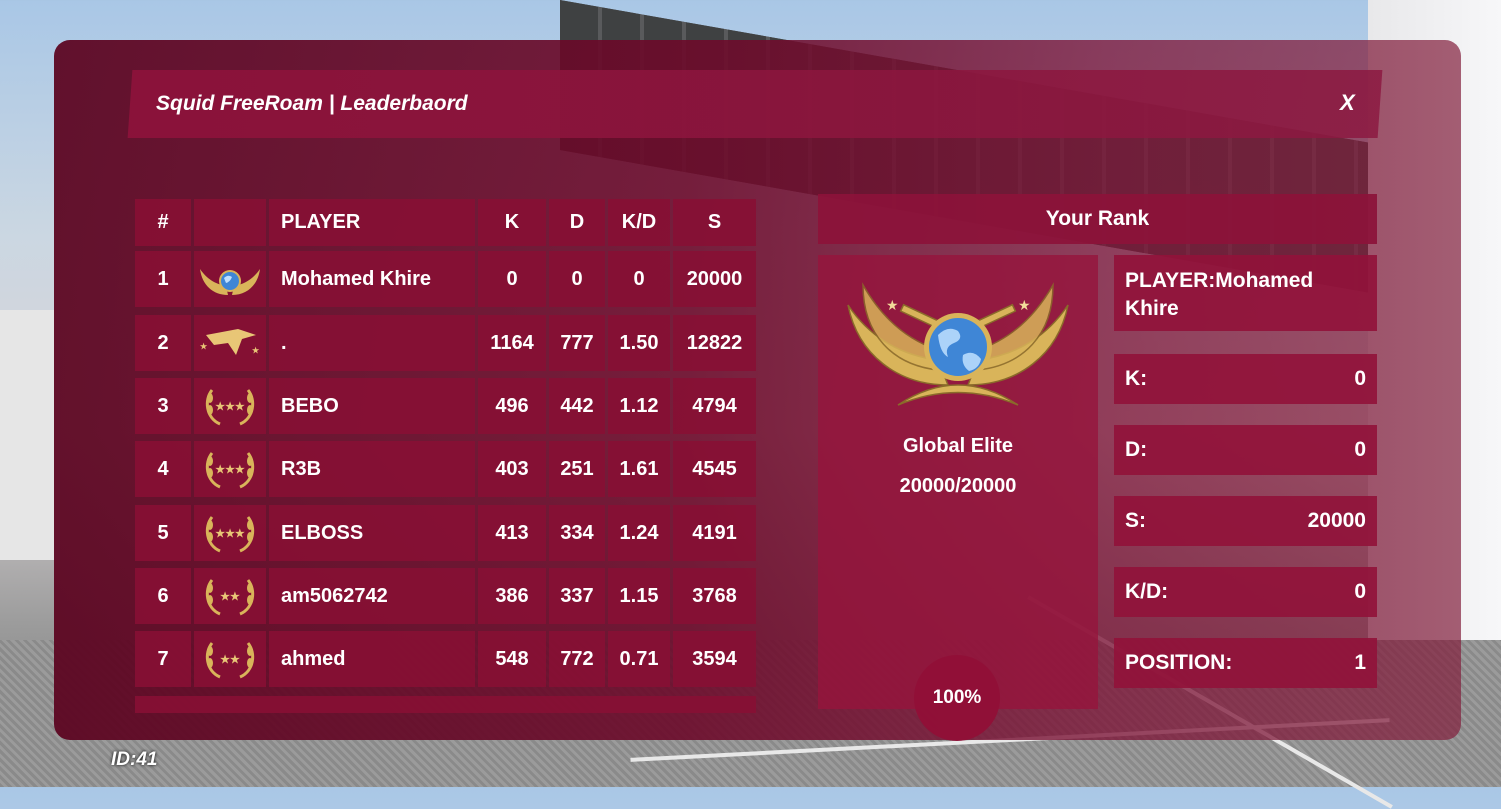  What do you see at coordinates (1360, 378) in the screenshot?
I see `stat-kills-value: 0` at bounding box center [1360, 378].